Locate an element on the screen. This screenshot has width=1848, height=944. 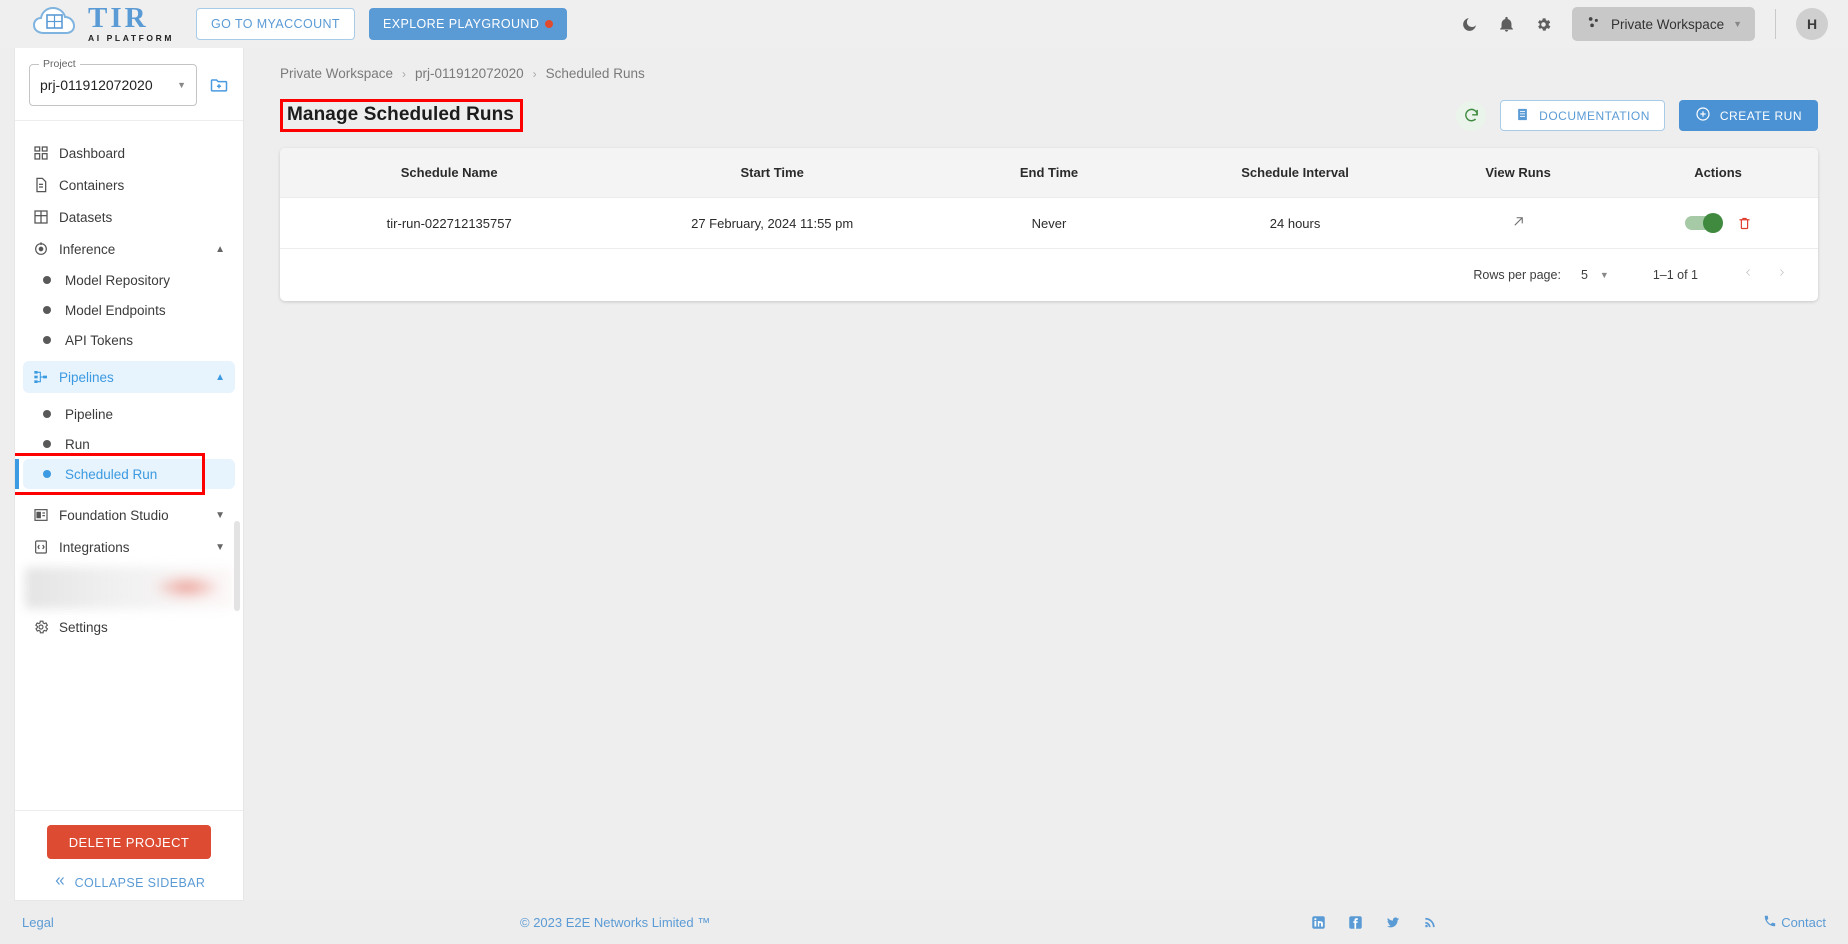
project-select: Project prj-011912072020 ▼ is located at coordinates (113, 82).